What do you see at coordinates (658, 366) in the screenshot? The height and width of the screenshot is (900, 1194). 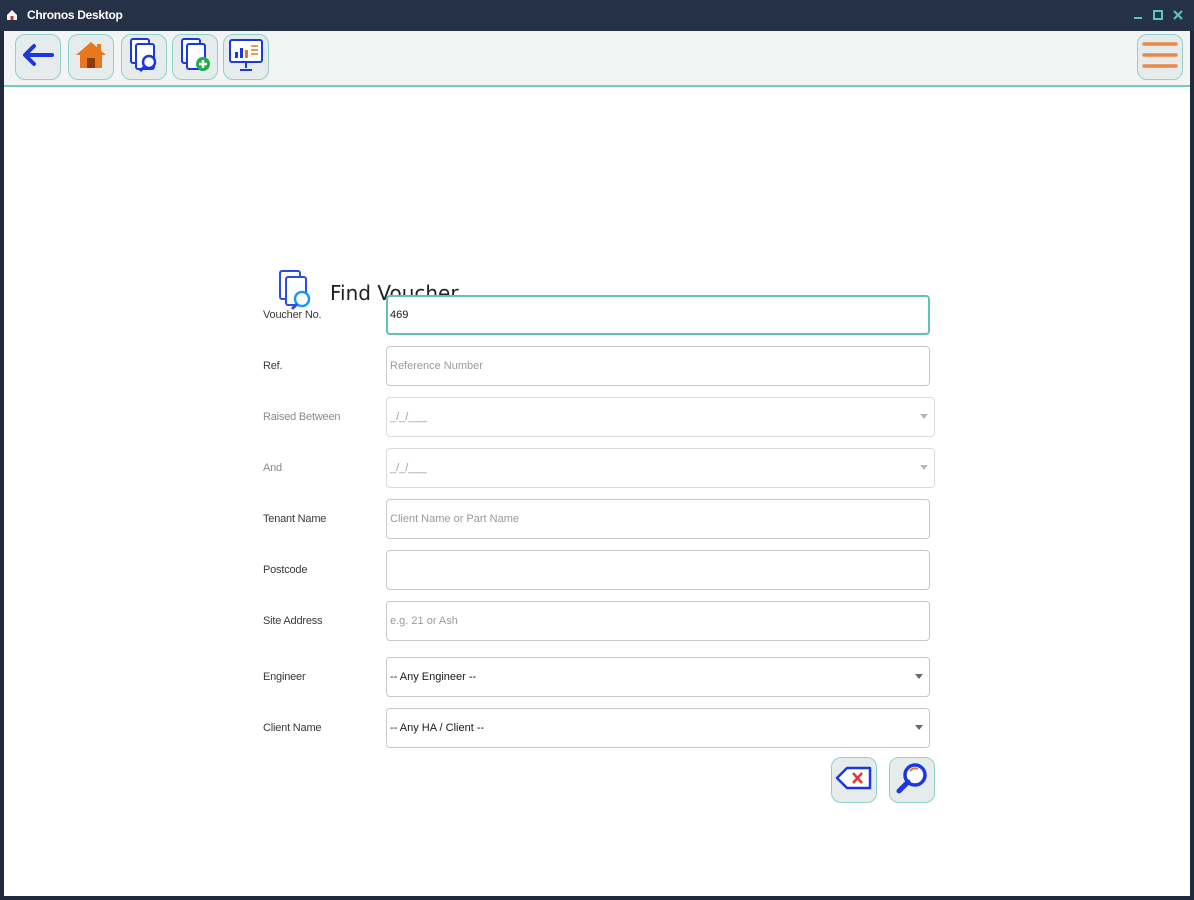 I see `ref-input: Reference Number` at bounding box center [658, 366].